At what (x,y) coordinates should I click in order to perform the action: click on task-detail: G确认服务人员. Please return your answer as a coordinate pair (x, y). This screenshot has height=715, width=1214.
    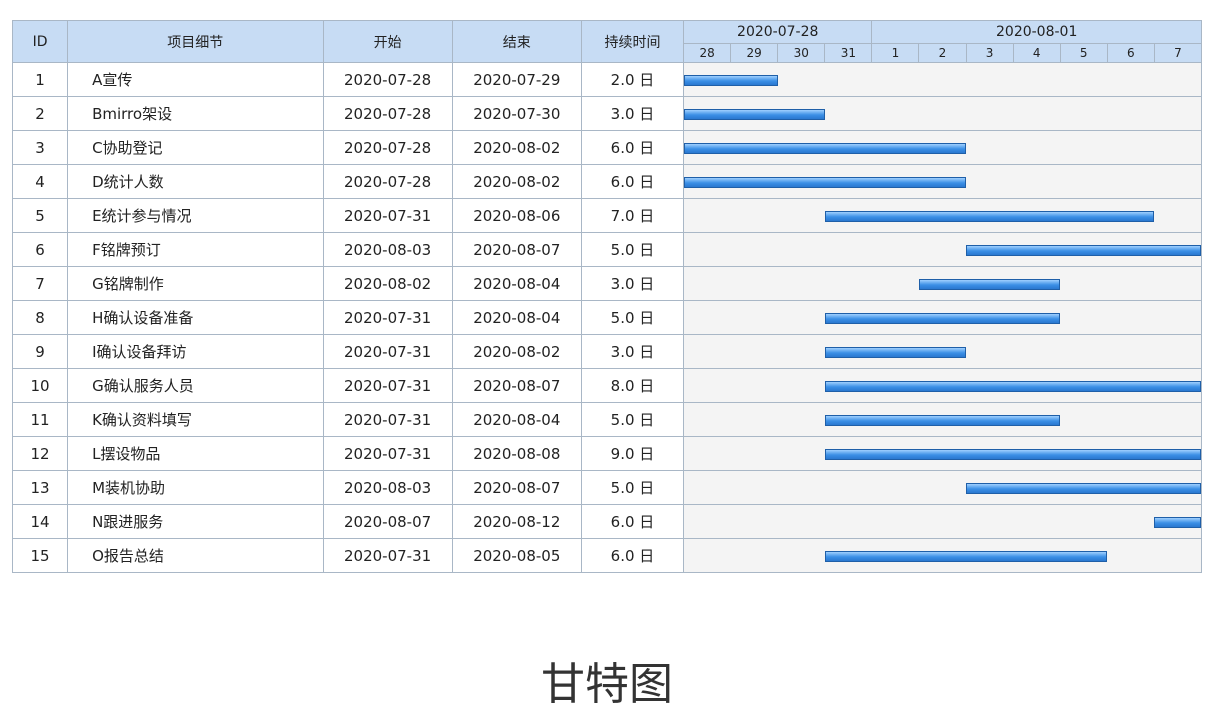
    Looking at the image, I should click on (195, 385).